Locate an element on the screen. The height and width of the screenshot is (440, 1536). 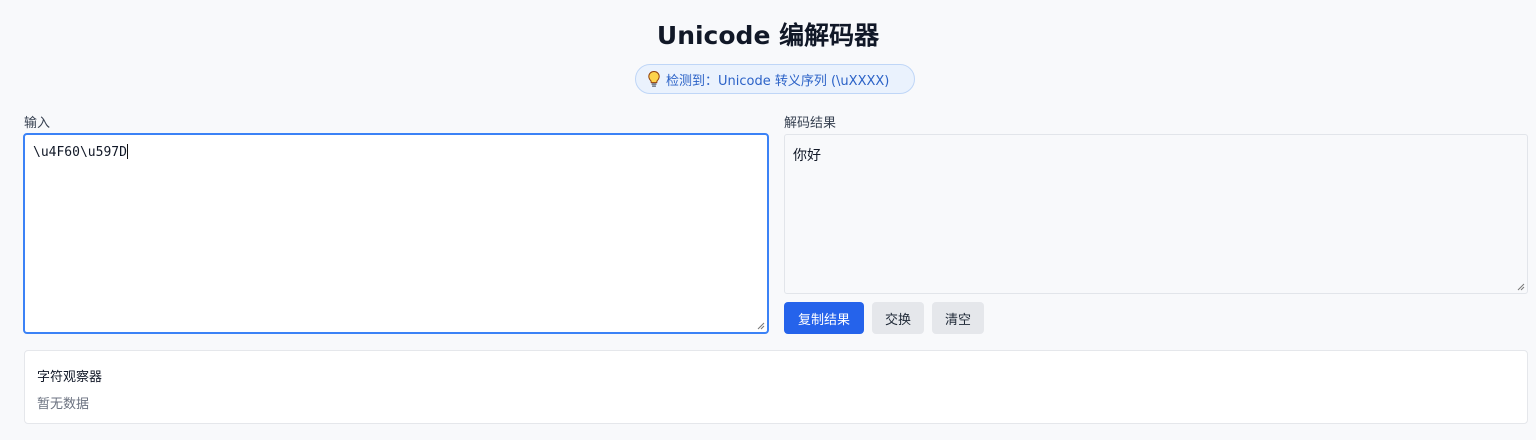
inspector-empty-text: 暂无数据 is located at coordinates (63, 404).